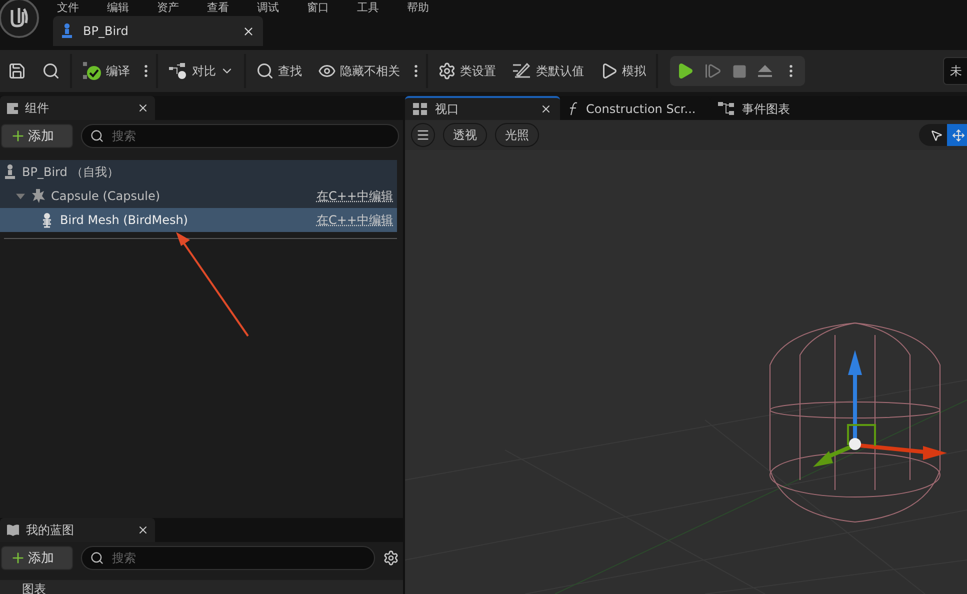 The height and width of the screenshot is (594, 967). Describe the element at coordinates (765, 71) in the screenshot. I see `eject-icon` at that location.